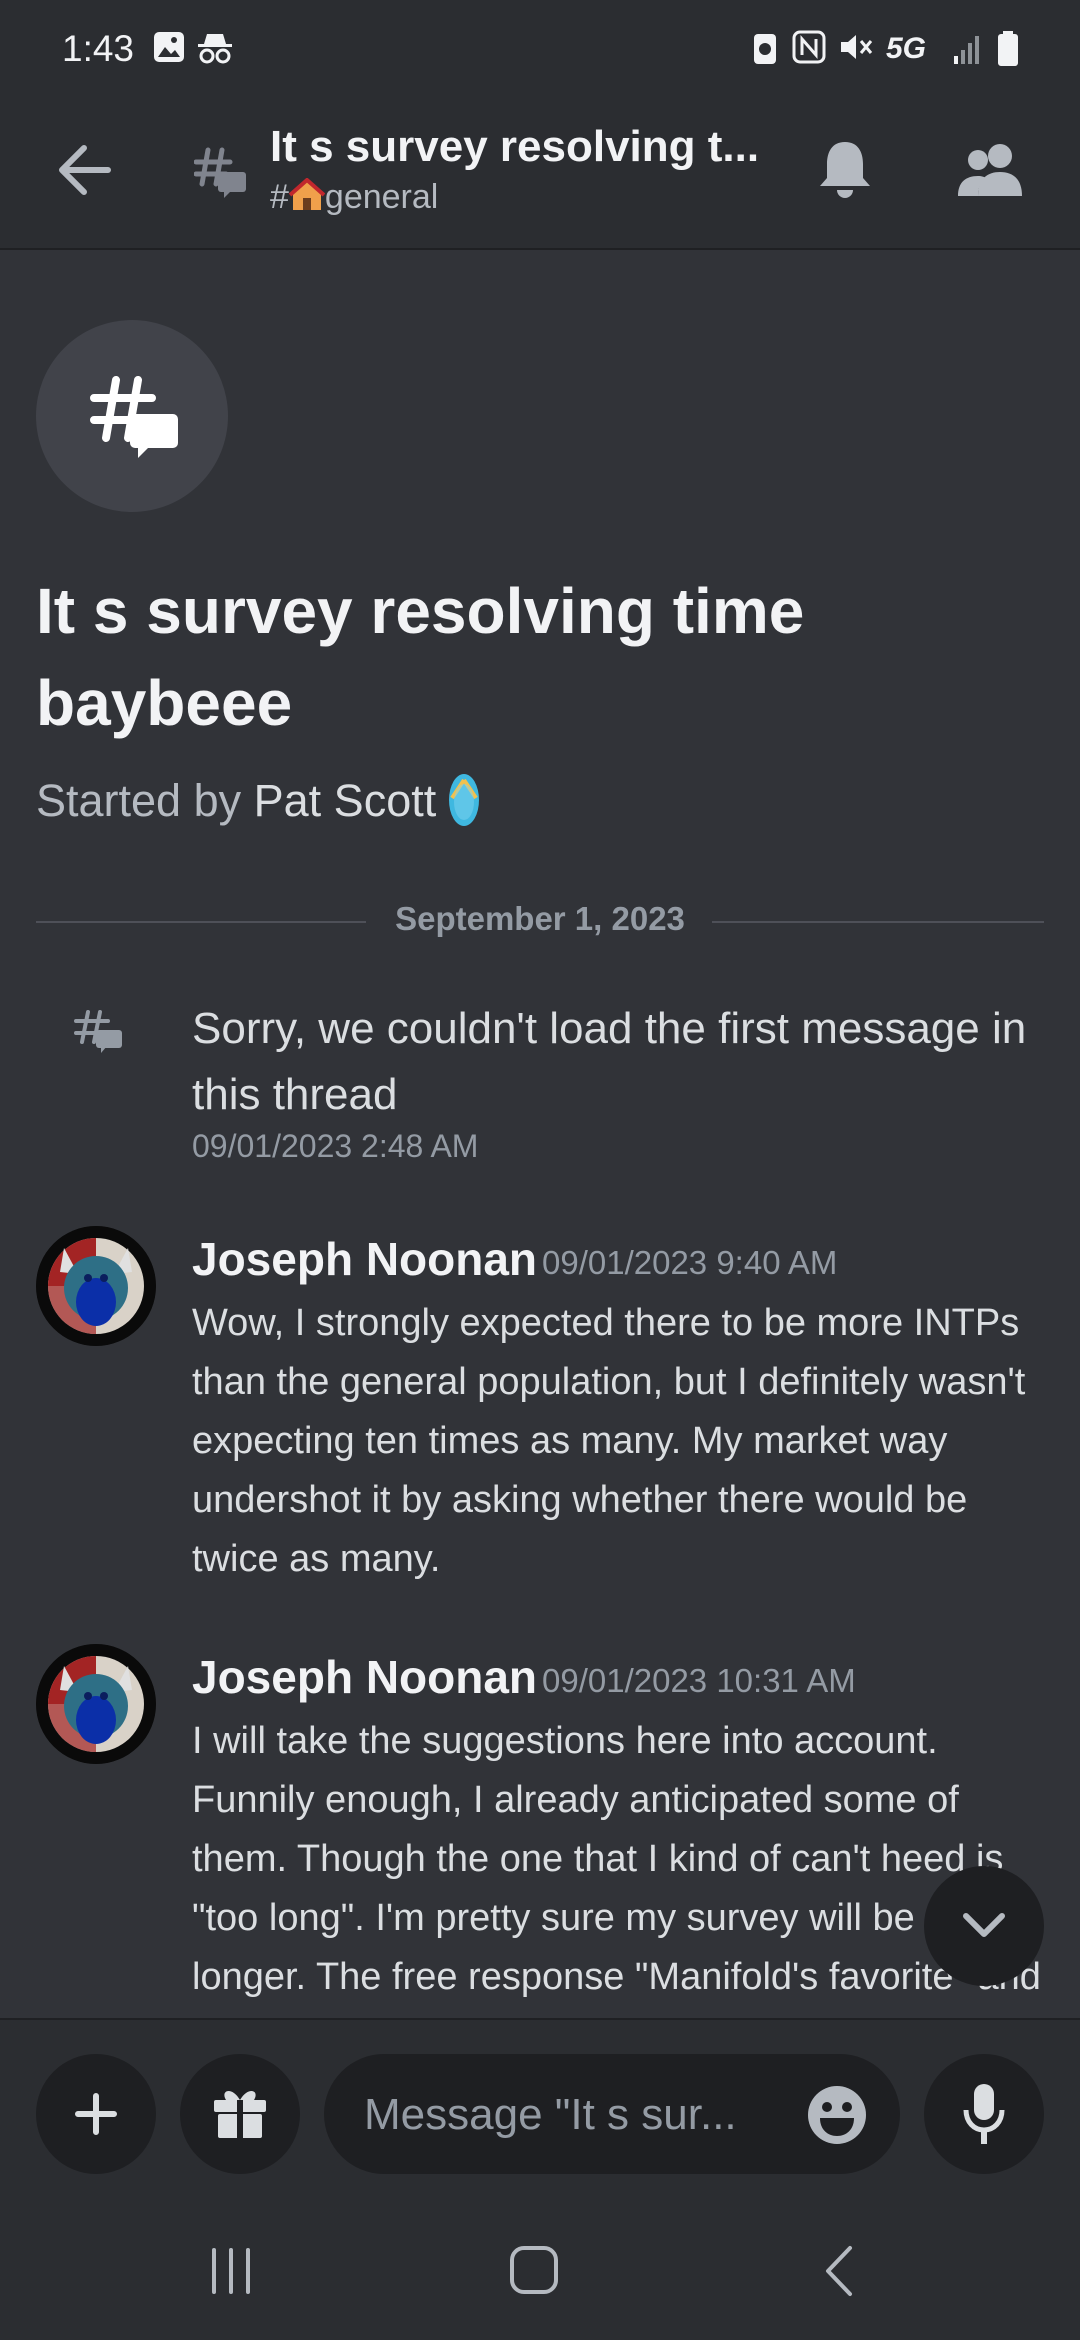 The height and width of the screenshot is (2340, 1080). Describe the element at coordinates (307, 194) in the screenshot. I see `house-emoji-icon` at that location.